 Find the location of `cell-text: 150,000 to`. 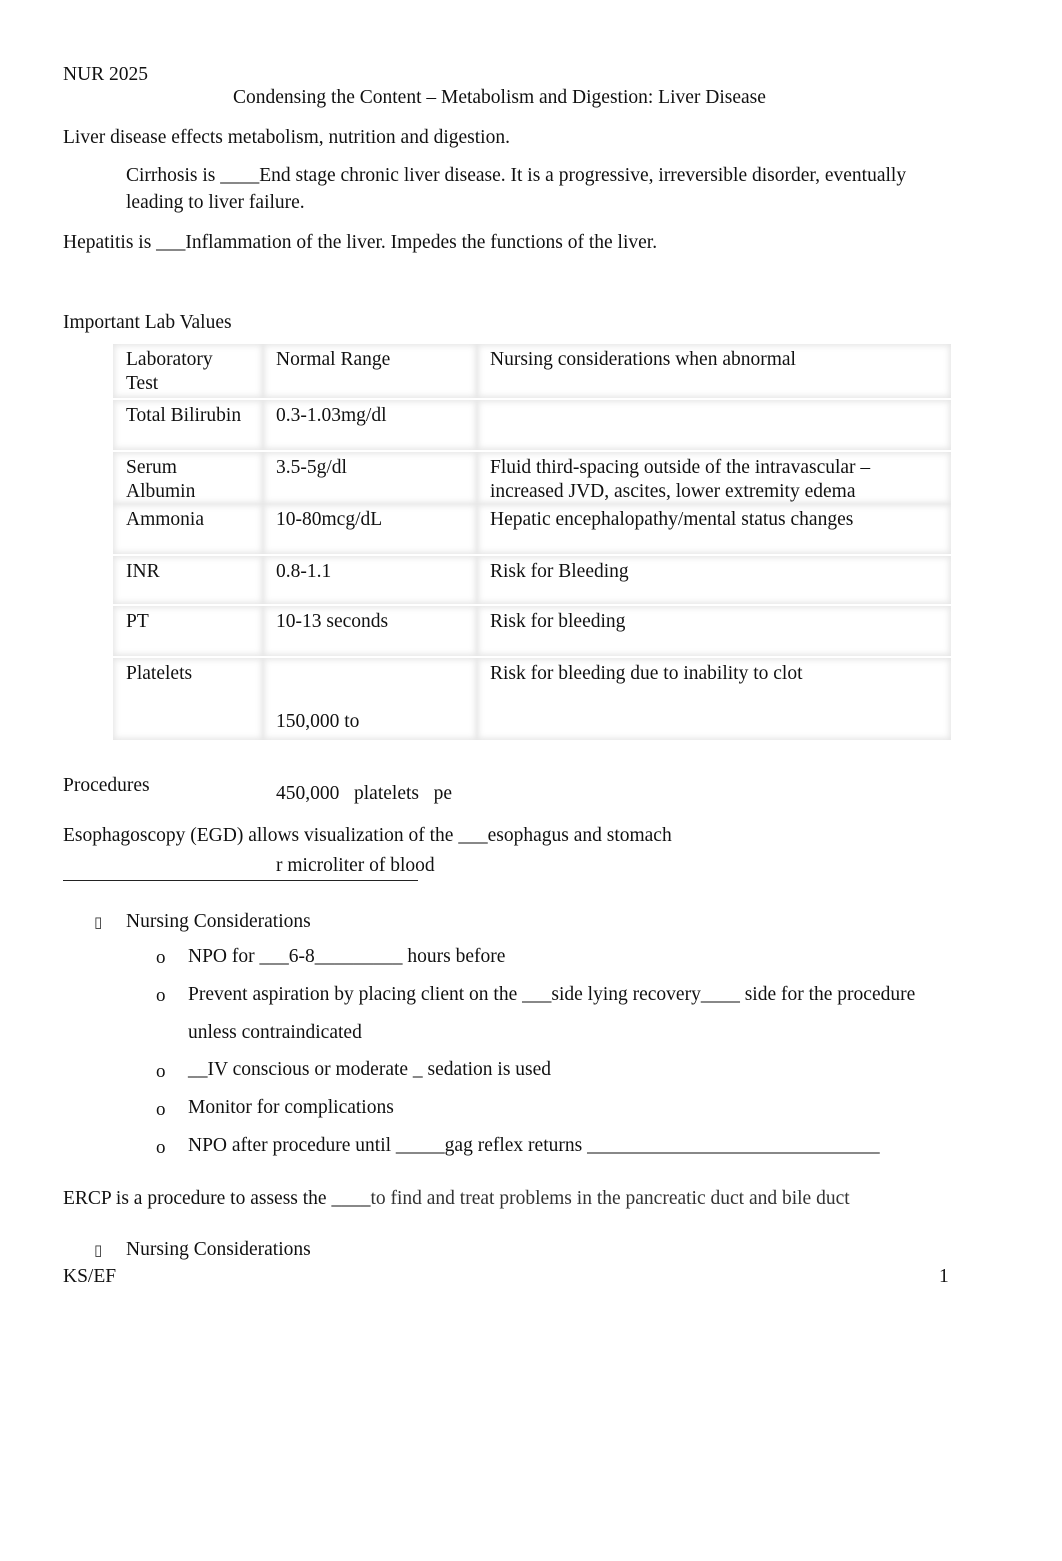

cell-text: 150,000 to is located at coordinates (318, 721).